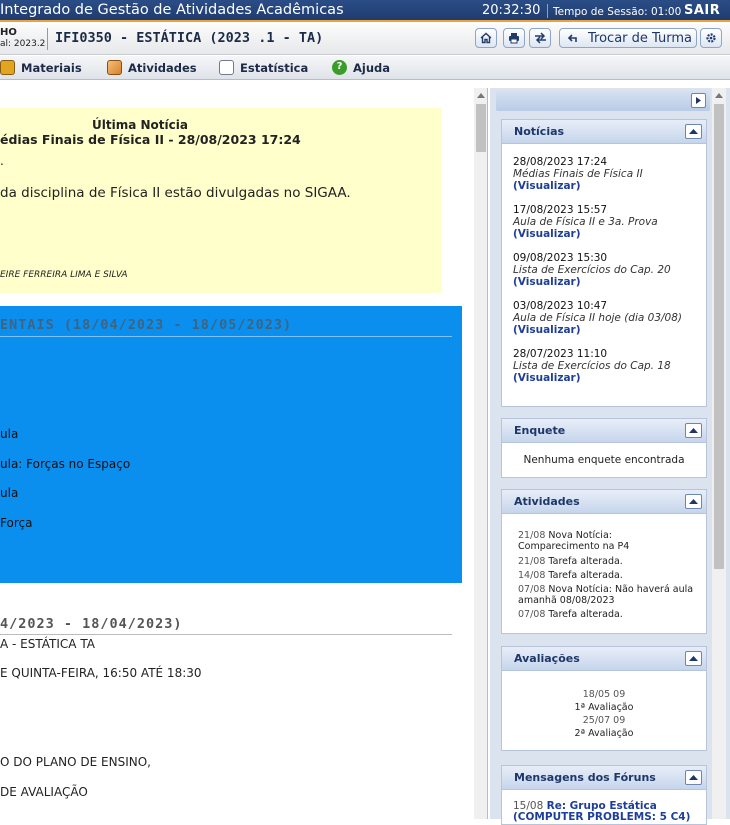 The width and height of the screenshot is (730, 825). What do you see at coordinates (532, 535) in the screenshot?
I see `activity-date: 21/08` at bounding box center [532, 535].